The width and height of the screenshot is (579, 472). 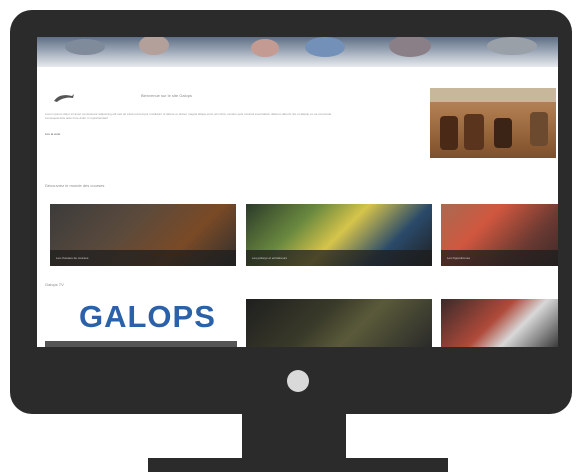 I want to click on hero-photo, so click(x=493, y=123).